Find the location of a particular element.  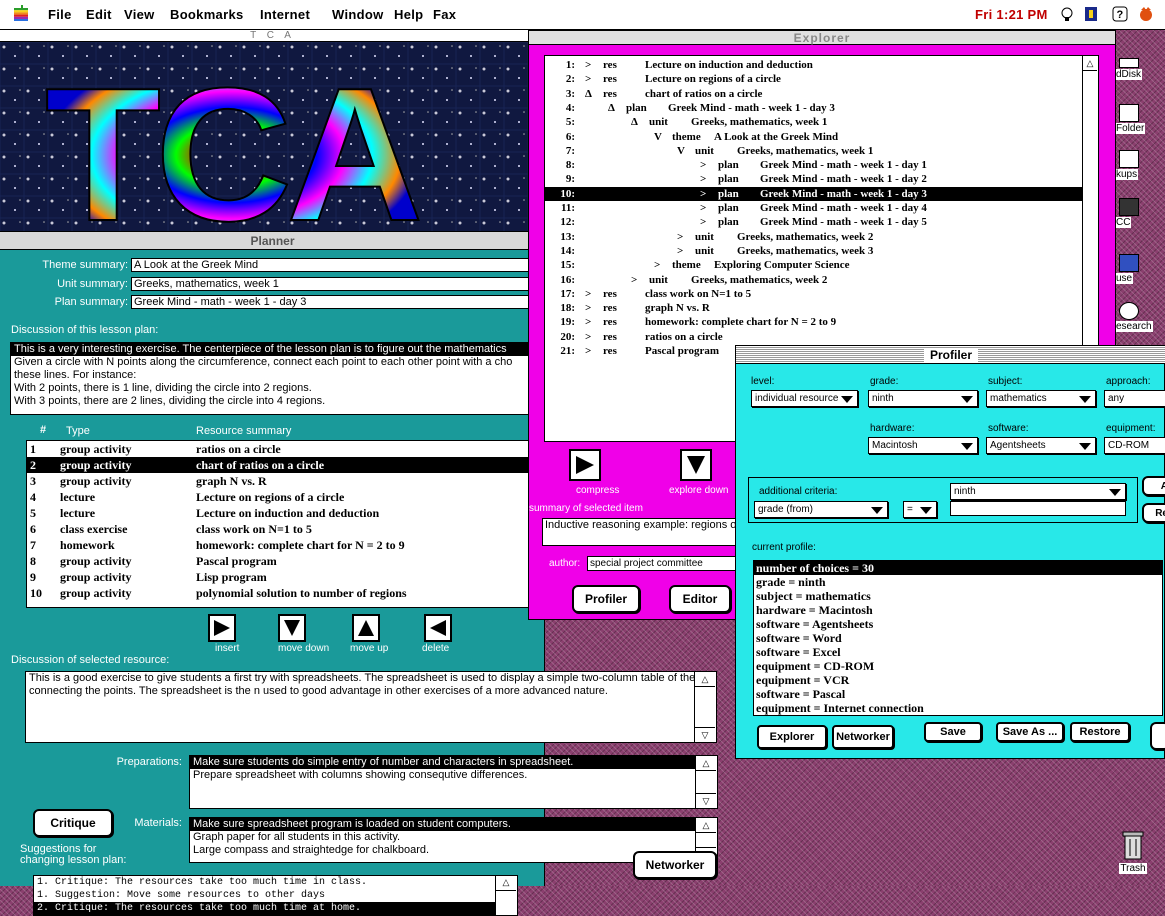

research-icon: esearch is located at coordinates (1140, 317).